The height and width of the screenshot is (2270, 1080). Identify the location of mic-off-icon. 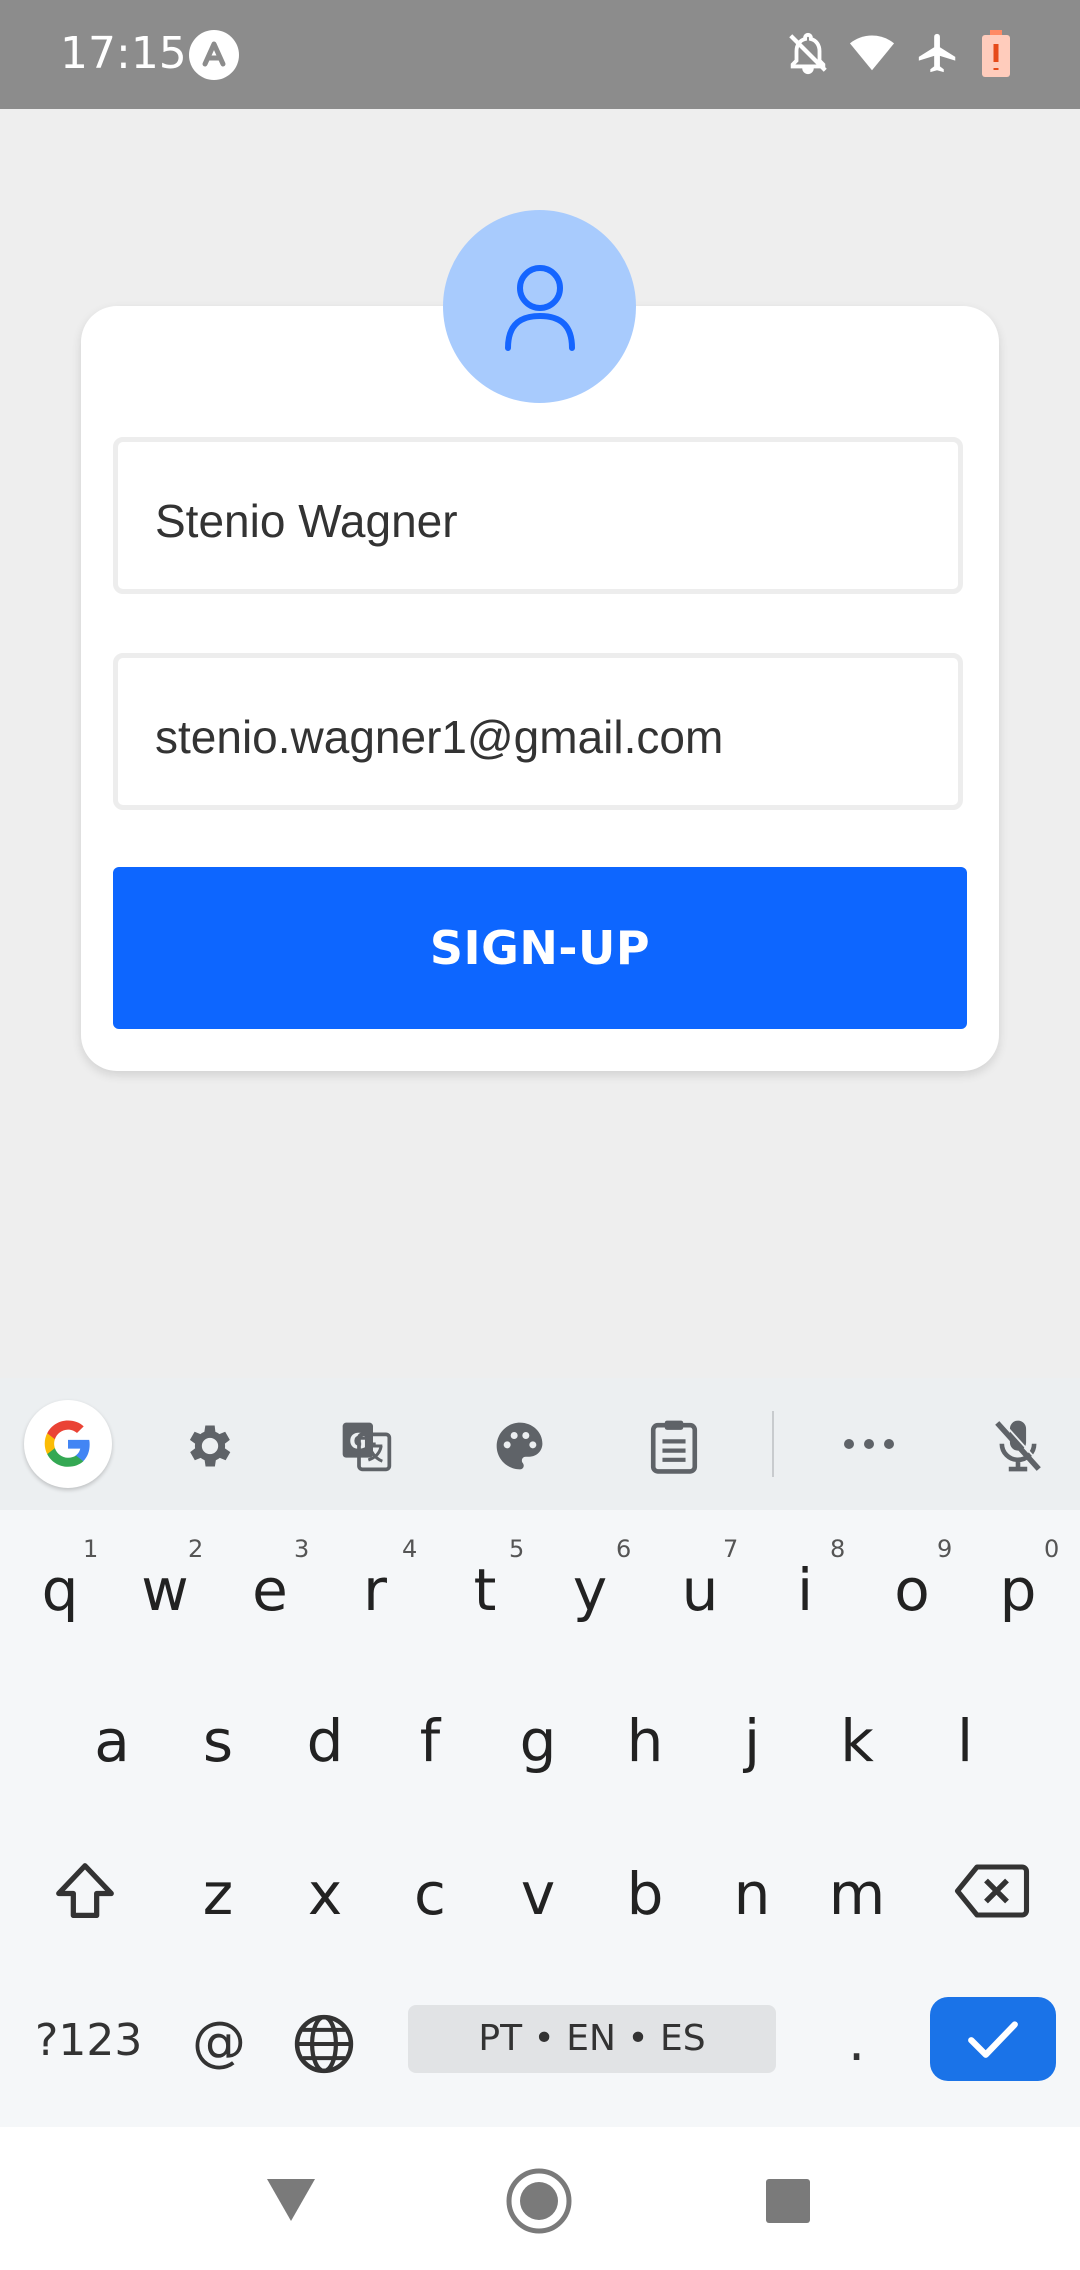
(1018, 1448).